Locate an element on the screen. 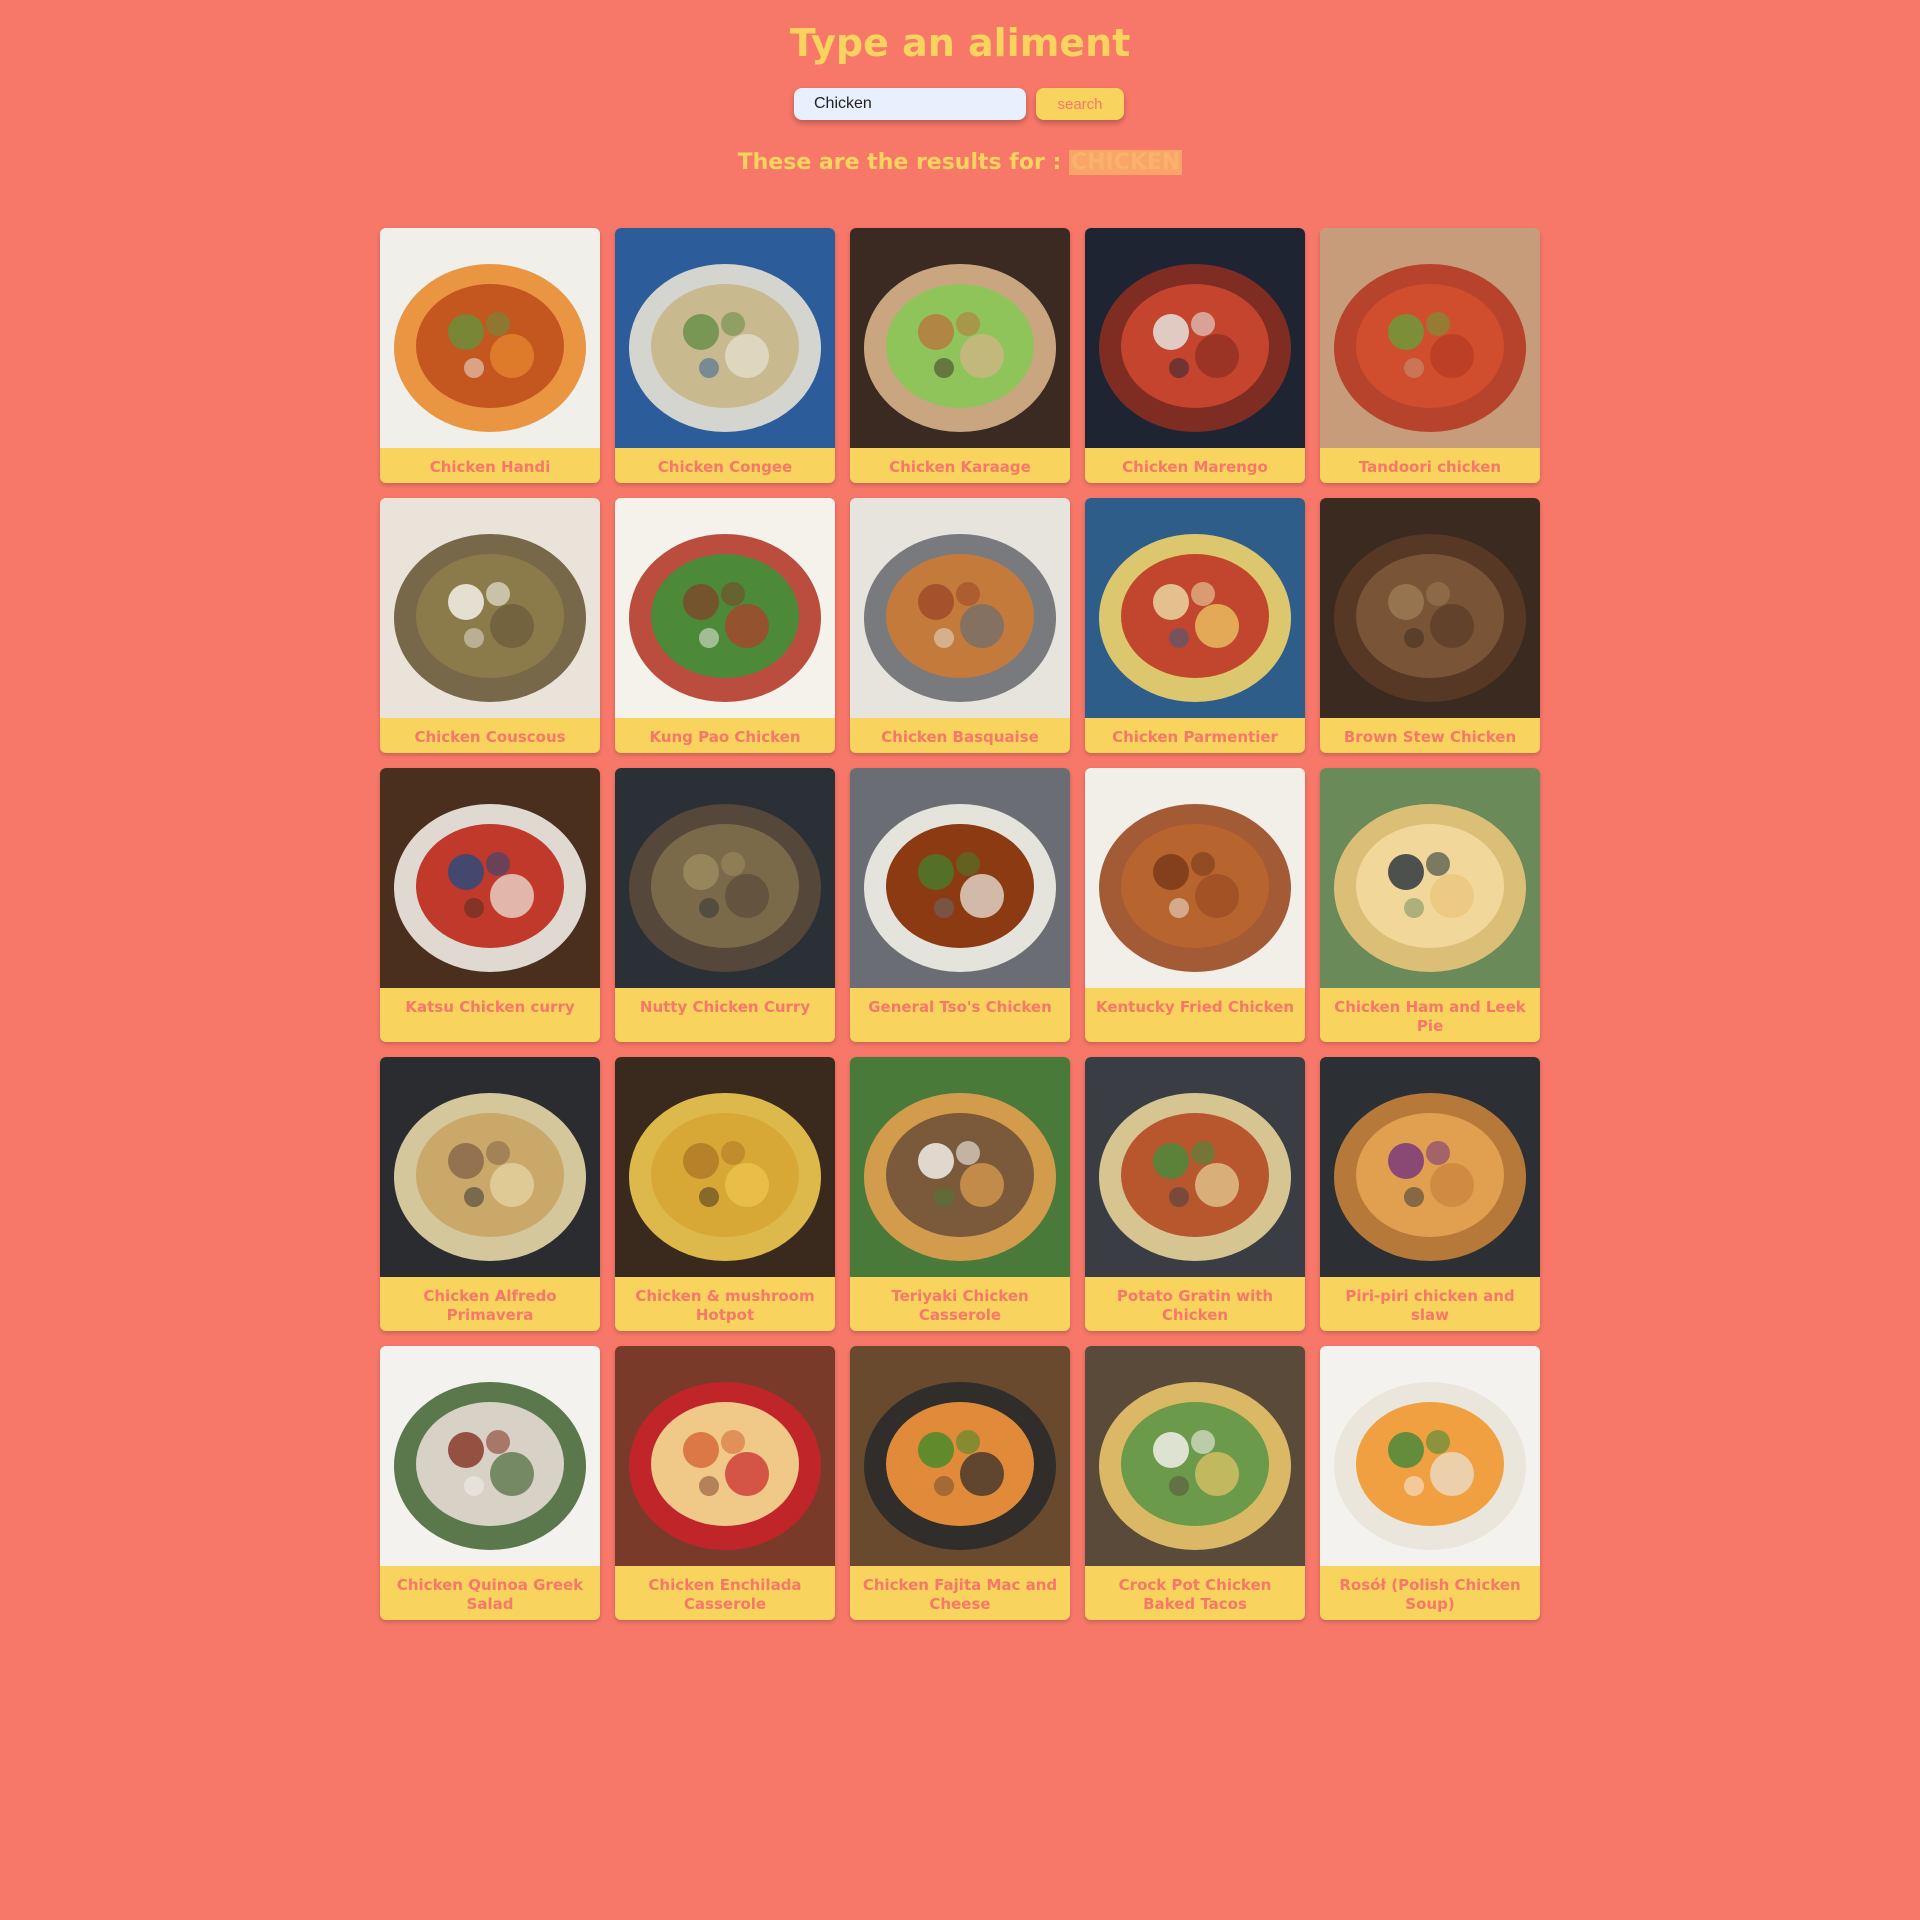  recipe-card: Piri-piri chicken and slaw is located at coordinates (1430, 1194).